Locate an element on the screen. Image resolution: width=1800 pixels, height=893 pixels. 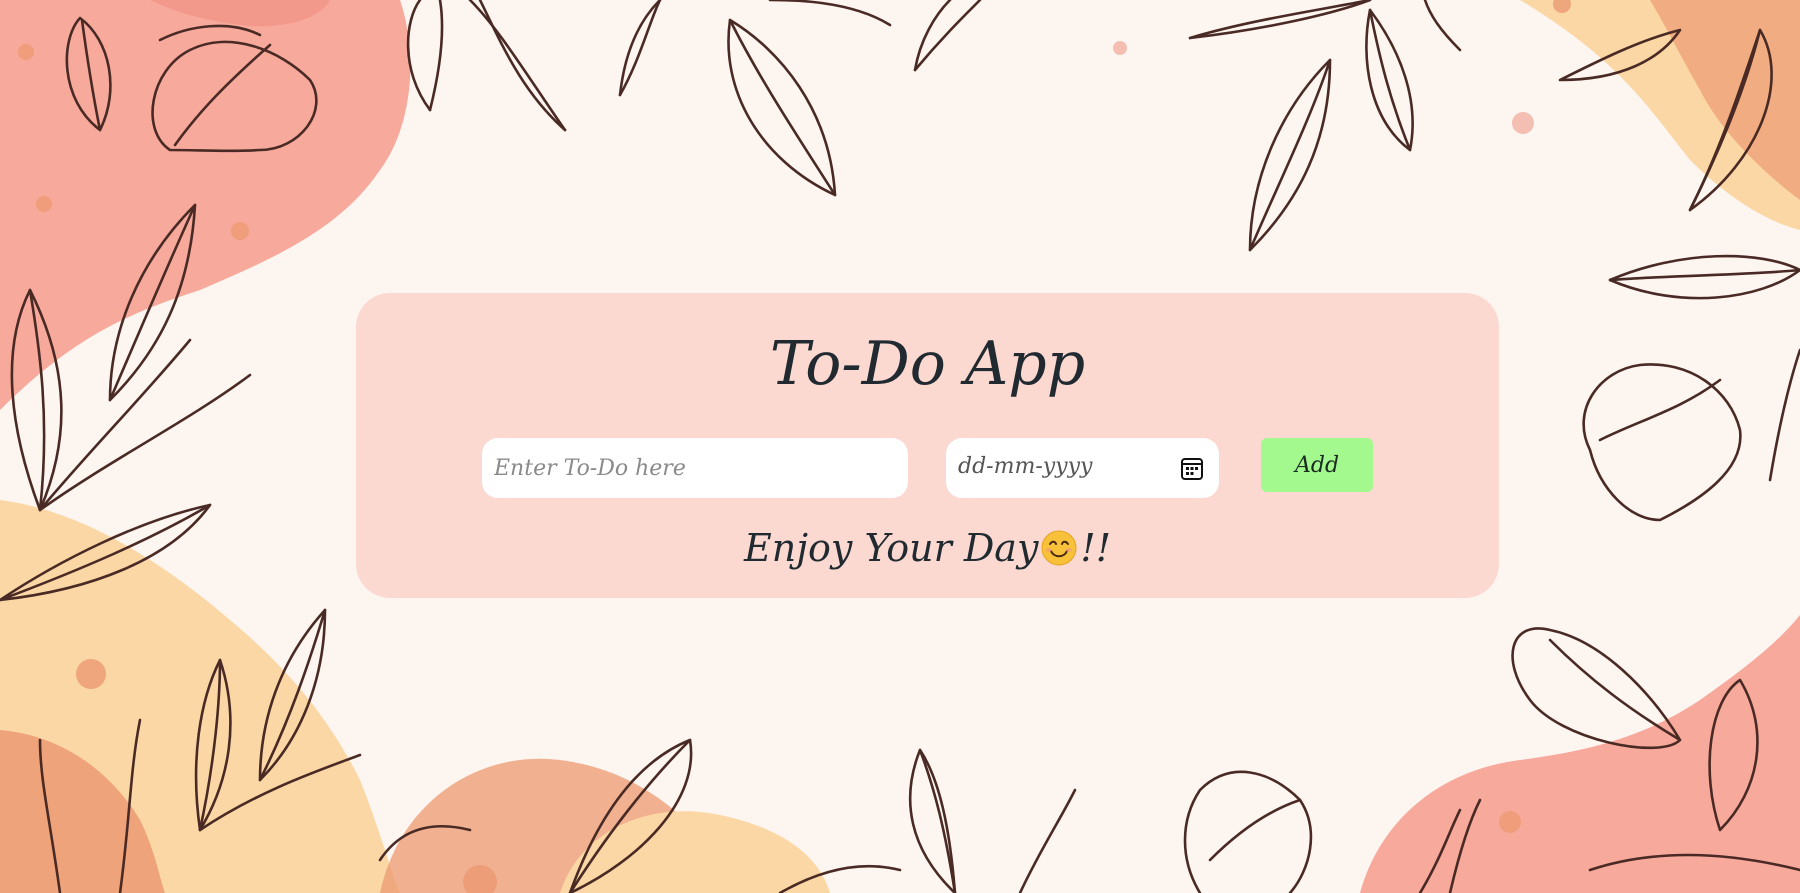
calendar-icon is located at coordinates (1192, 468).